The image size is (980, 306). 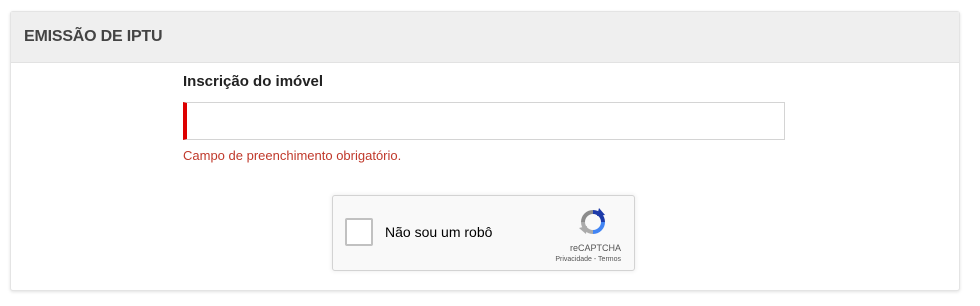 What do you see at coordinates (484, 121) in the screenshot?
I see `inscricao-input` at bounding box center [484, 121].